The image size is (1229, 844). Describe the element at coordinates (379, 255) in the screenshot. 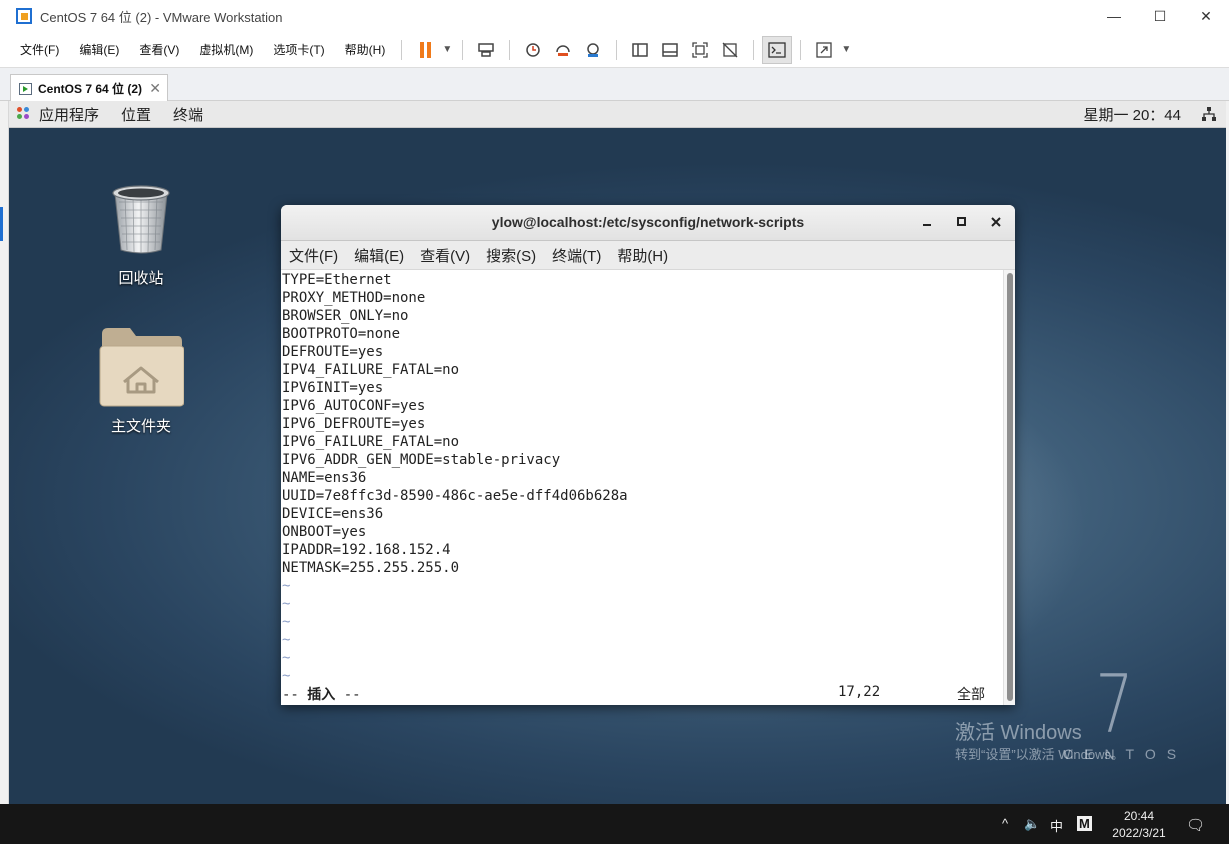

I see `terminal-menu-edit: 编辑(E)` at that location.